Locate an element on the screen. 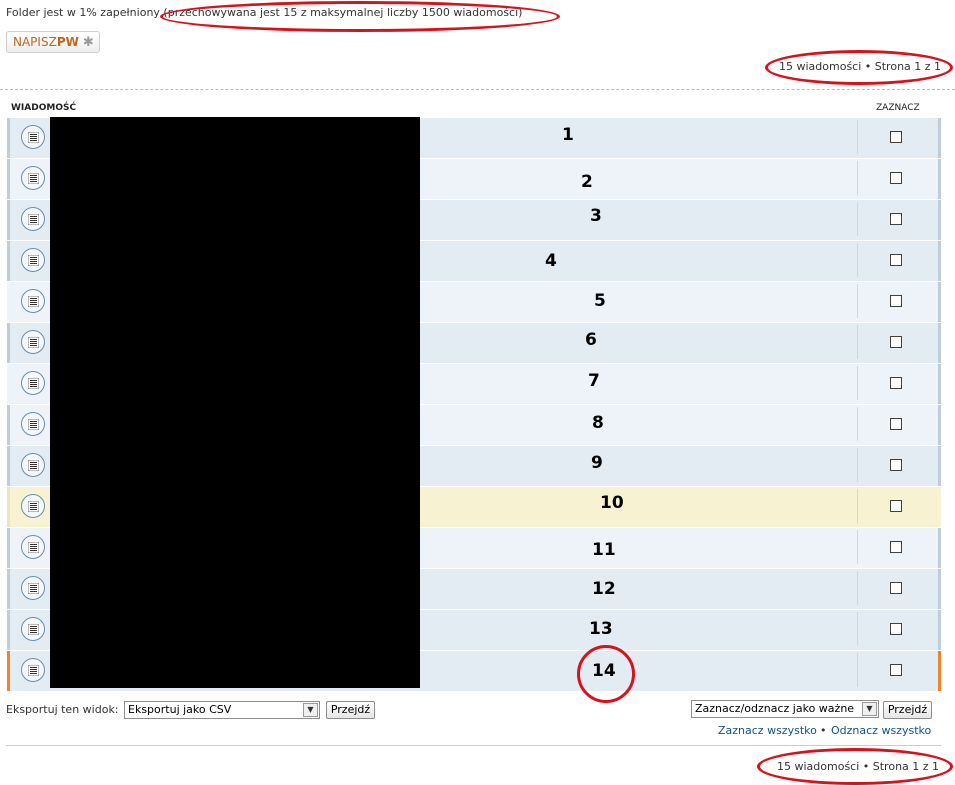  star-icon: ✱ is located at coordinates (88, 42).